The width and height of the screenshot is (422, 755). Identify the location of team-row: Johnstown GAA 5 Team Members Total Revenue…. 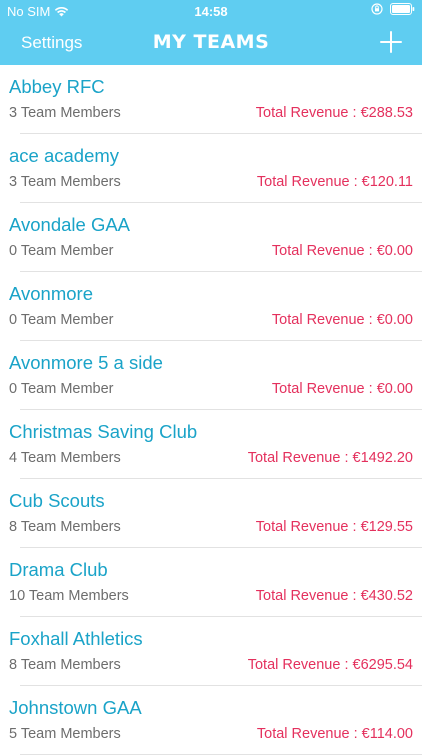
(211, 720).